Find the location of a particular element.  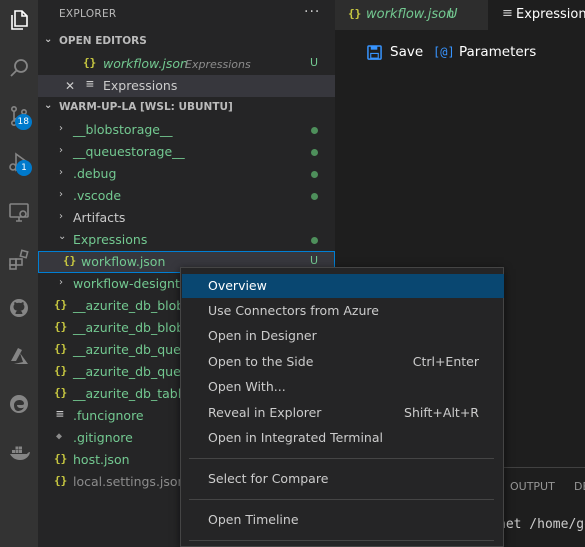

menu-item-label: Overview is located at coordinates (237, 285).